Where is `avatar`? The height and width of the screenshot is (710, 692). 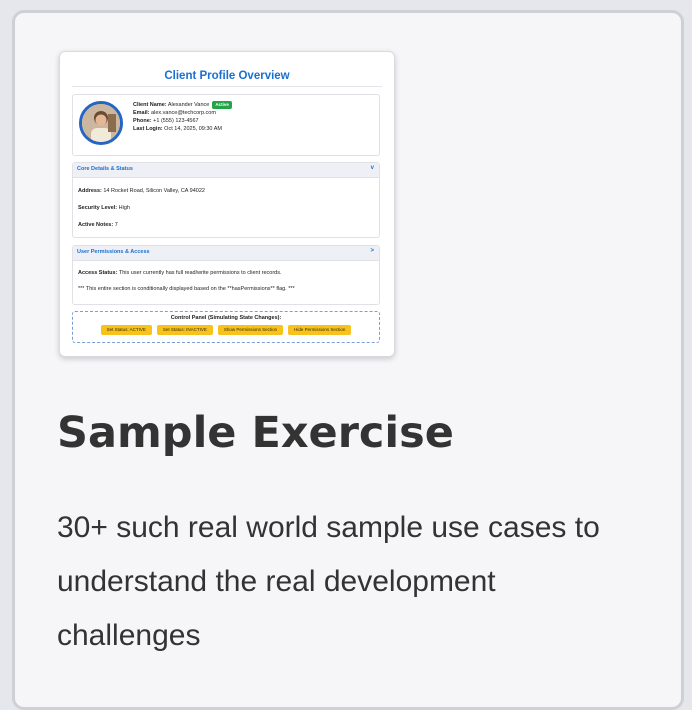
avatar is located at coordinates (101, 123).